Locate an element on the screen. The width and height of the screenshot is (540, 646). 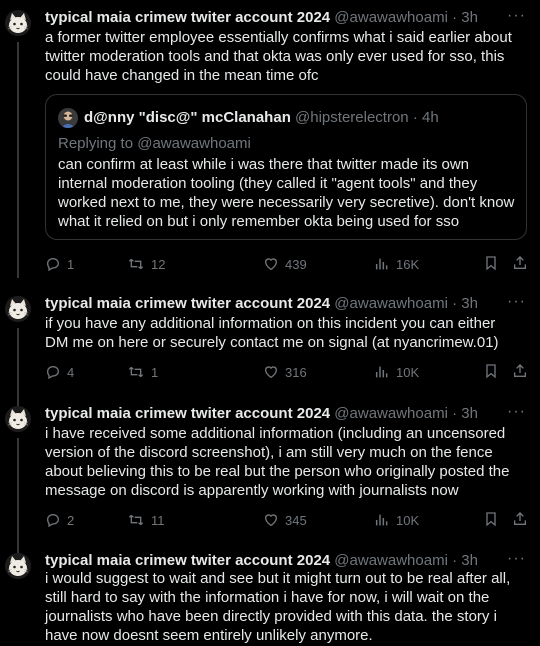
quote-author-handle: @hipsterelectron is located at coordinates (352, 117).